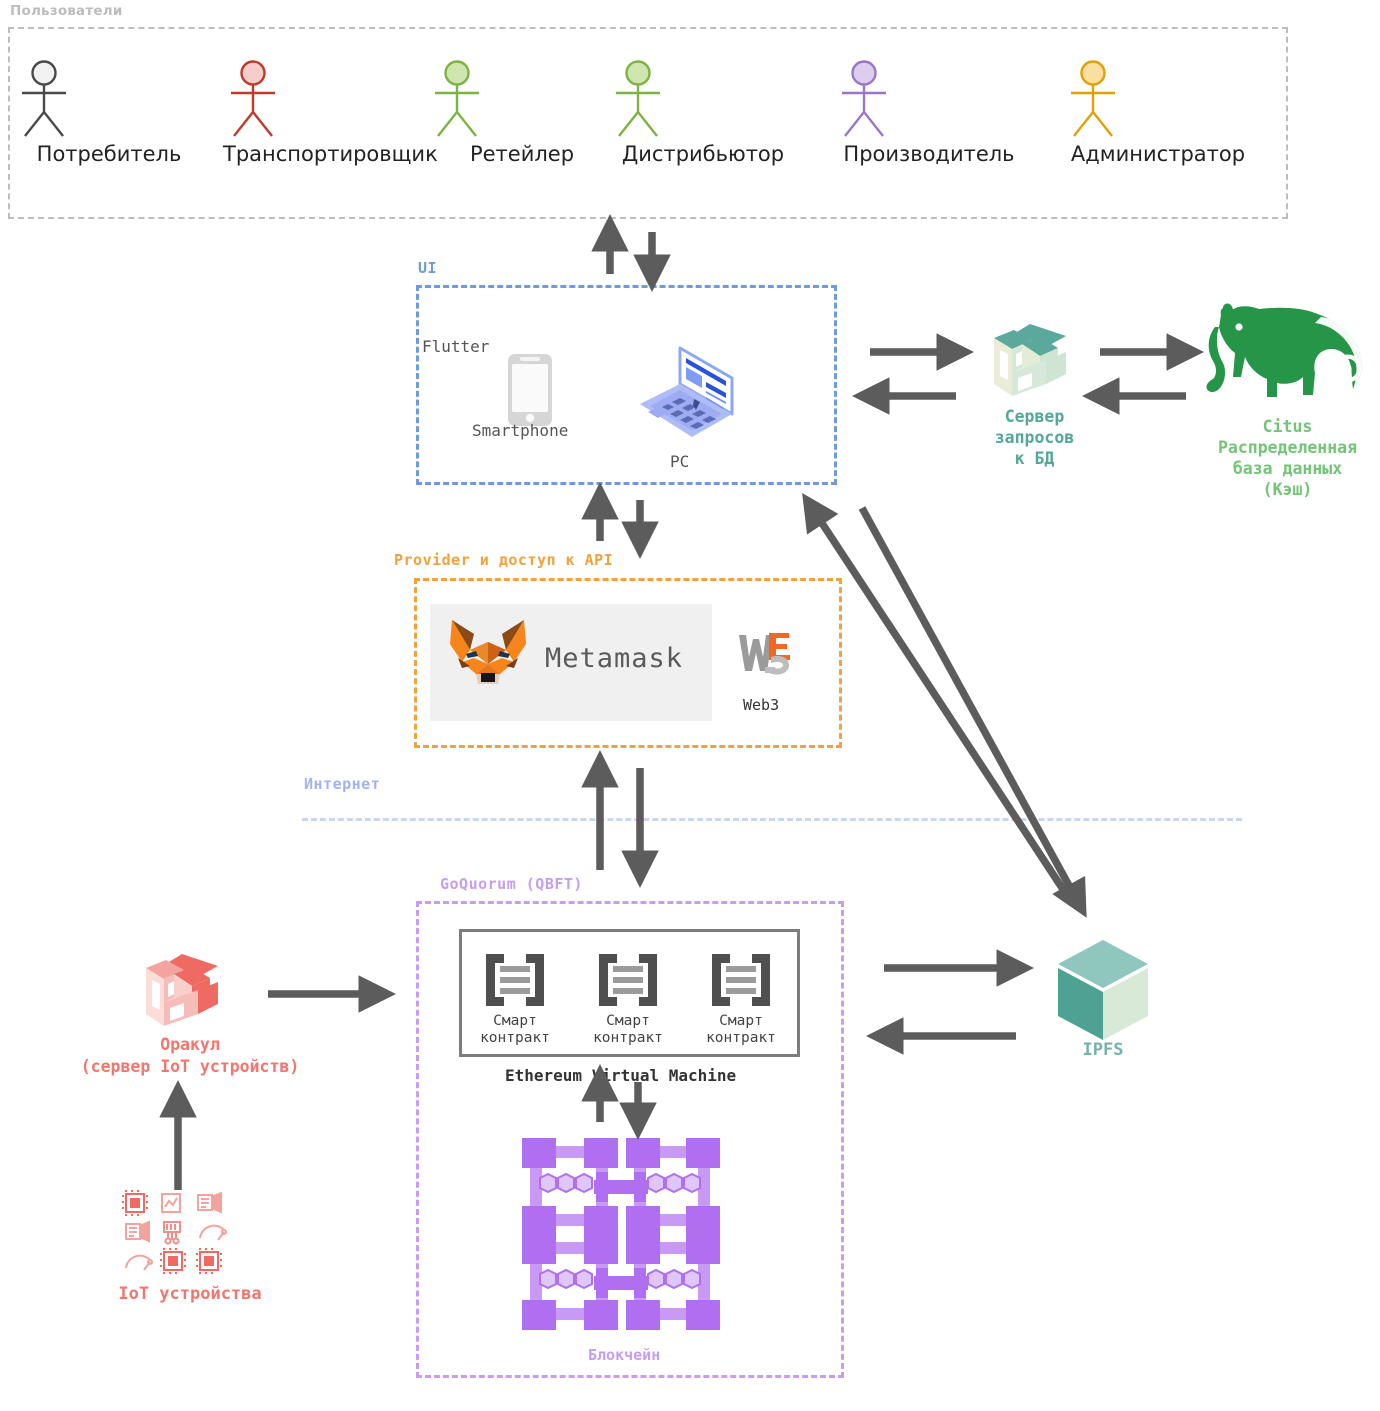  What do you see at coordinates (190, 1066) in the screenshot?
I see `oracle-line2: (сервер IoT устройств)` at bounding box center [190, 1066].